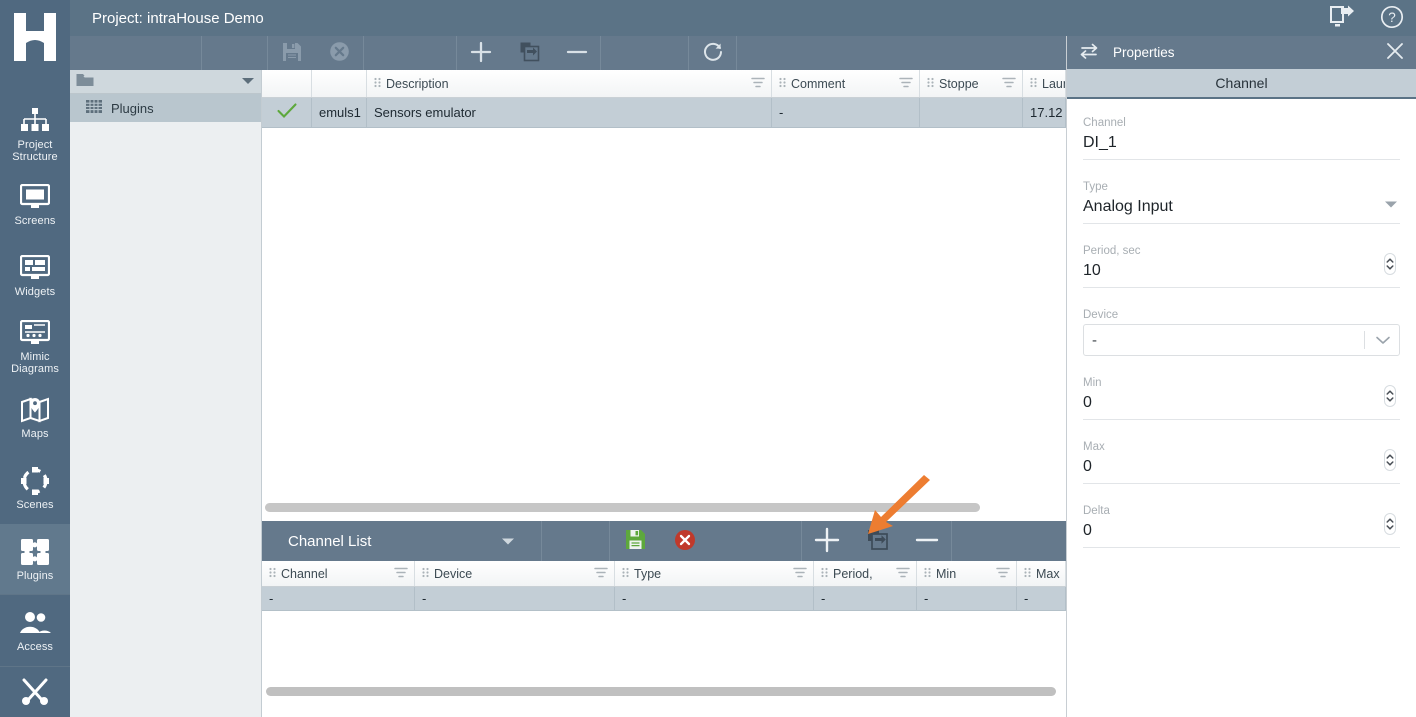 This screenshot has height=717, width=1416. Describe the element at coordinates (529, 53) in the screenshot. I see `duplicate-plugin-button` at that location.